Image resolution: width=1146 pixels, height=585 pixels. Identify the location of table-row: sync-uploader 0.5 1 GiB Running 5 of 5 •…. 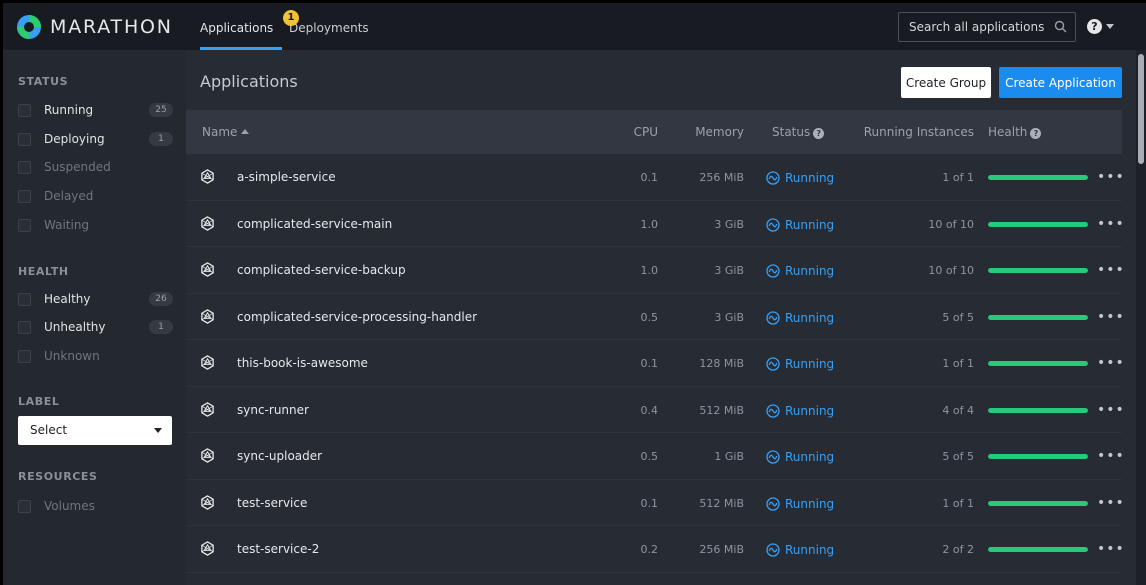
(655, 457).